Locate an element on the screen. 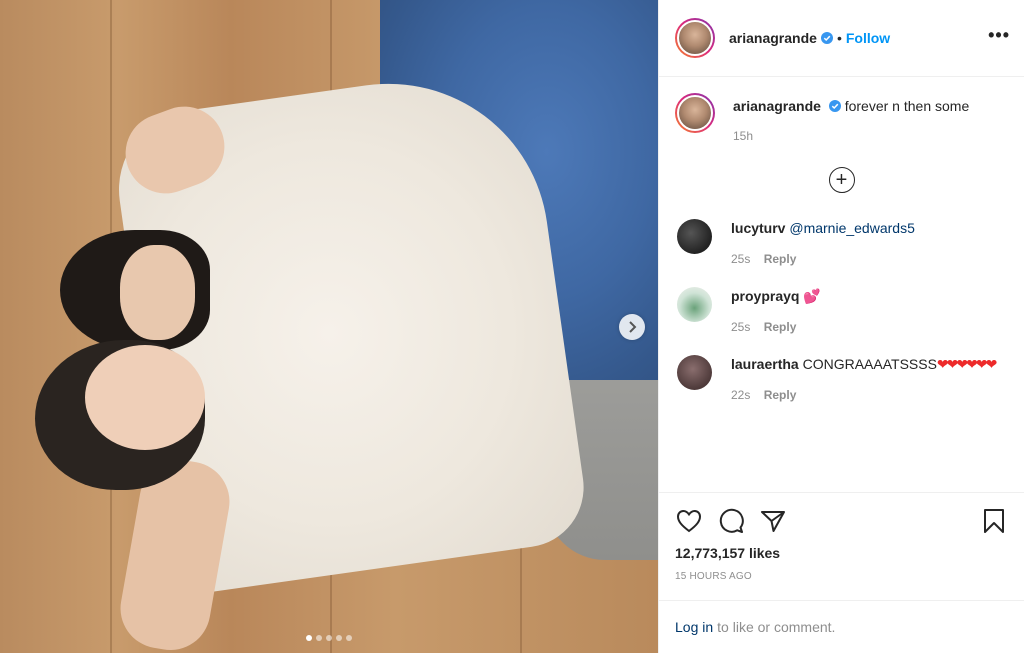  comment-hearts: ❤❤❤❤❤❤ is located at coordinates (966, 364).